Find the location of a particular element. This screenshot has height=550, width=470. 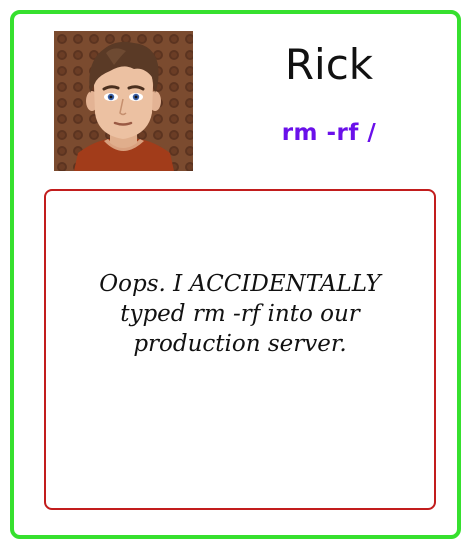

message-line-2: typed rm -rf into our is located at coordinates (240, 314).